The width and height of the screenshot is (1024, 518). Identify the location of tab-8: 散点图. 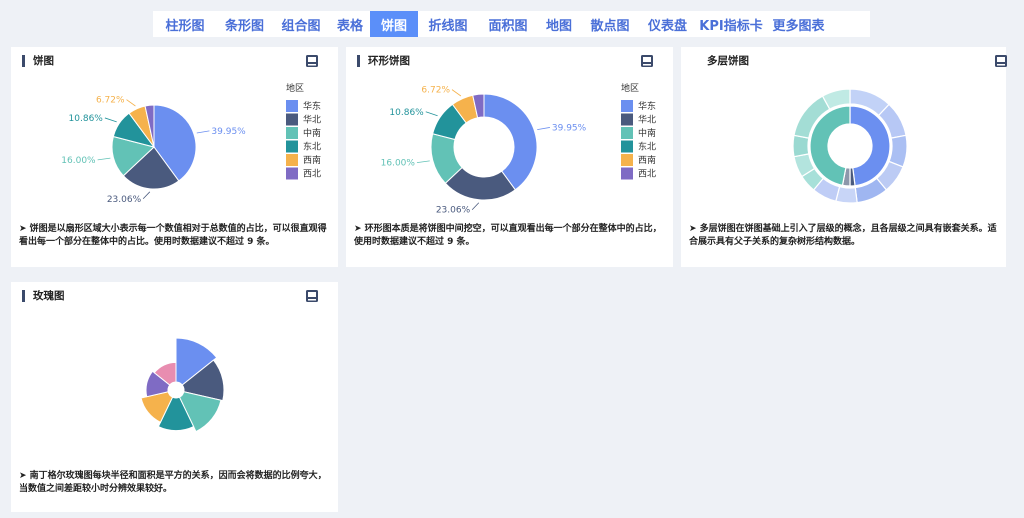
(610, 24).